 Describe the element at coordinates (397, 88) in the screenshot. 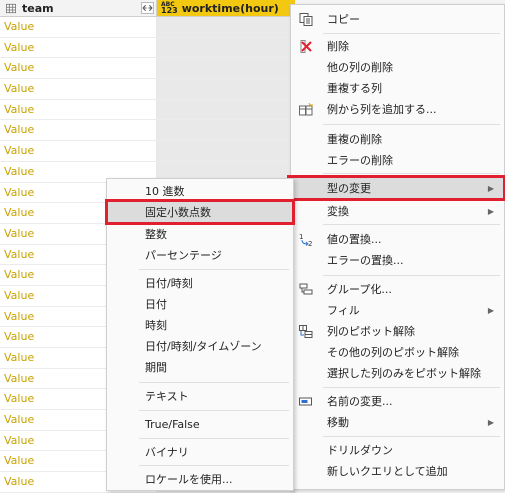

I see `menu-item-duplicate: 重複する列` at that location.